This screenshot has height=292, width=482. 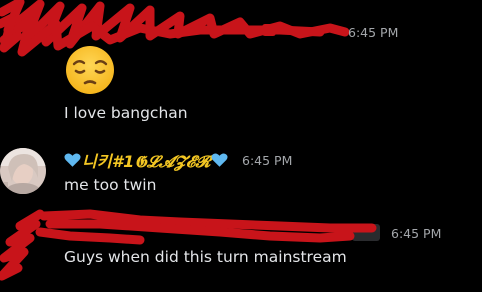 I want to click on message-text: I love bangchan, so click(x=126, y=113).